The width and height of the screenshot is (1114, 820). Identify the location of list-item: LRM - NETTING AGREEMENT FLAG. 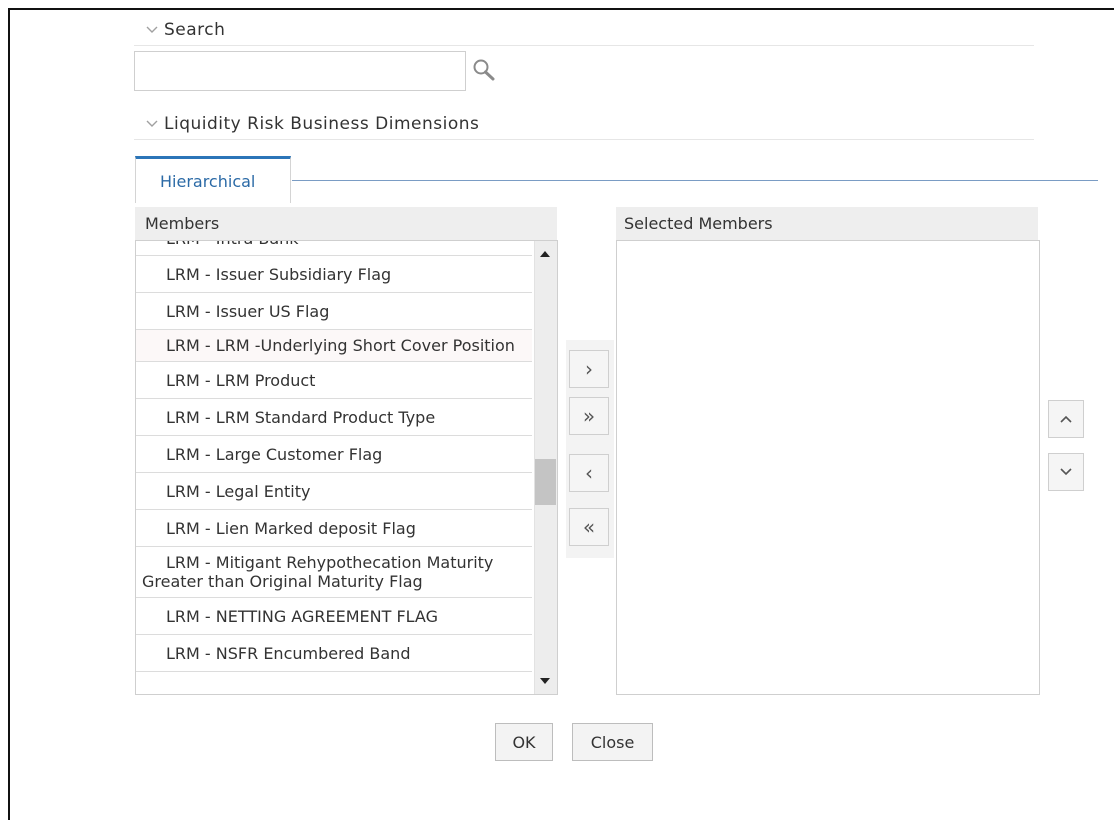
(334, 616).